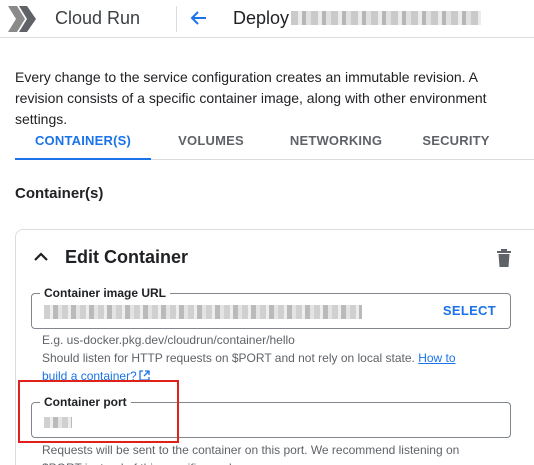  I want to click on app-name: Cloud Run, so click(98, 18).